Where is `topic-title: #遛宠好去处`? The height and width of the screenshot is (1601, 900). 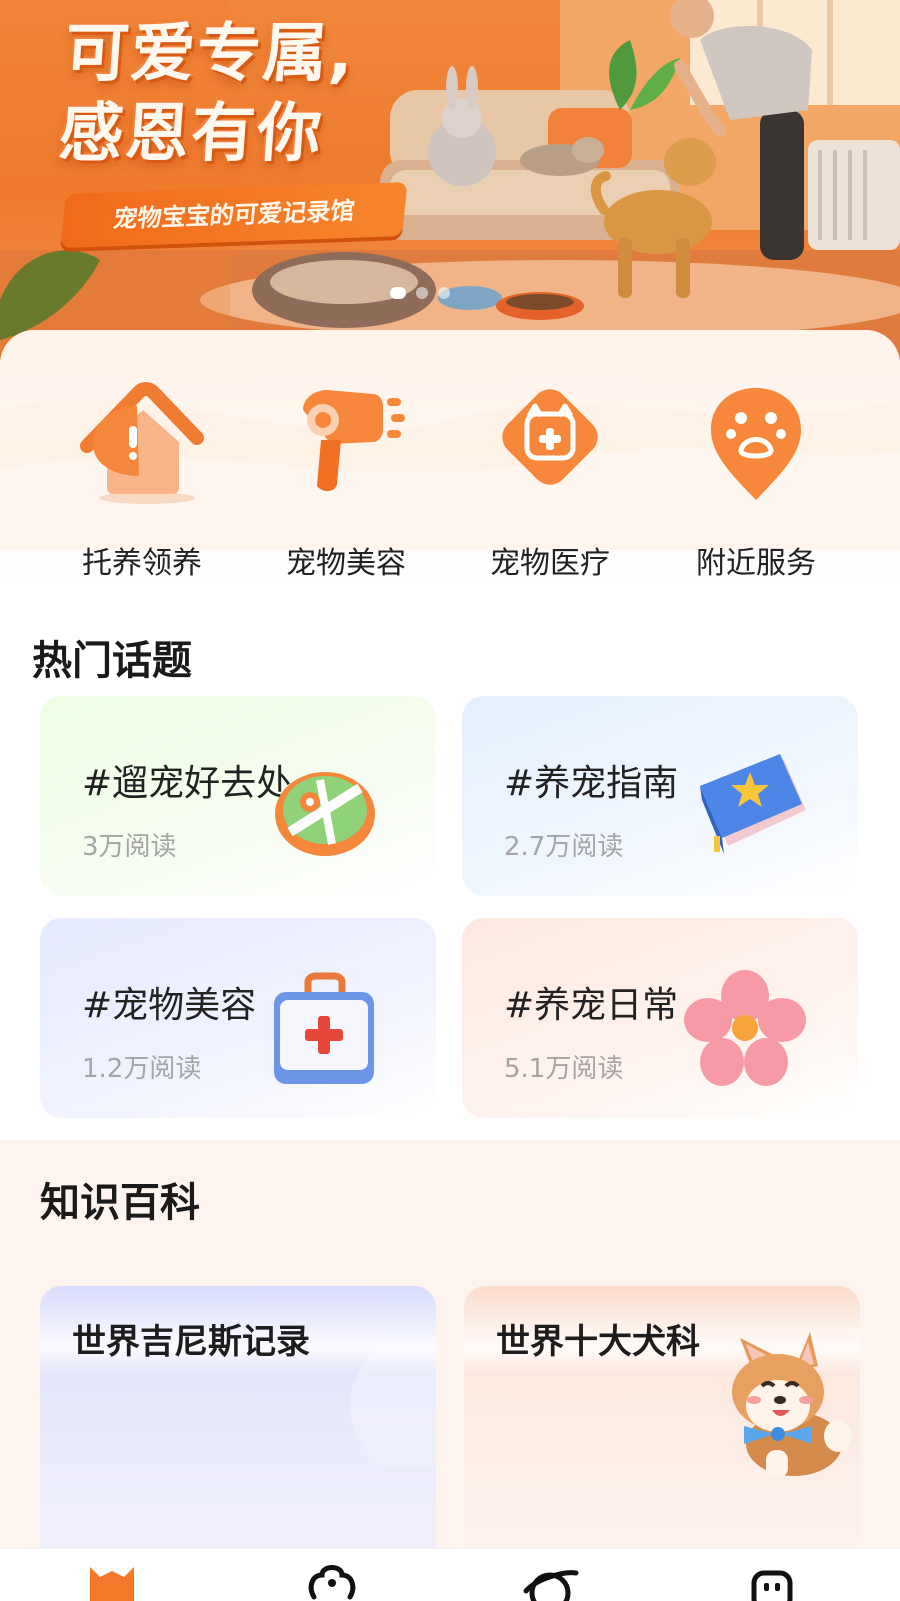 topic-title: #遛宠好去处 is located at coordinates (187, 783).